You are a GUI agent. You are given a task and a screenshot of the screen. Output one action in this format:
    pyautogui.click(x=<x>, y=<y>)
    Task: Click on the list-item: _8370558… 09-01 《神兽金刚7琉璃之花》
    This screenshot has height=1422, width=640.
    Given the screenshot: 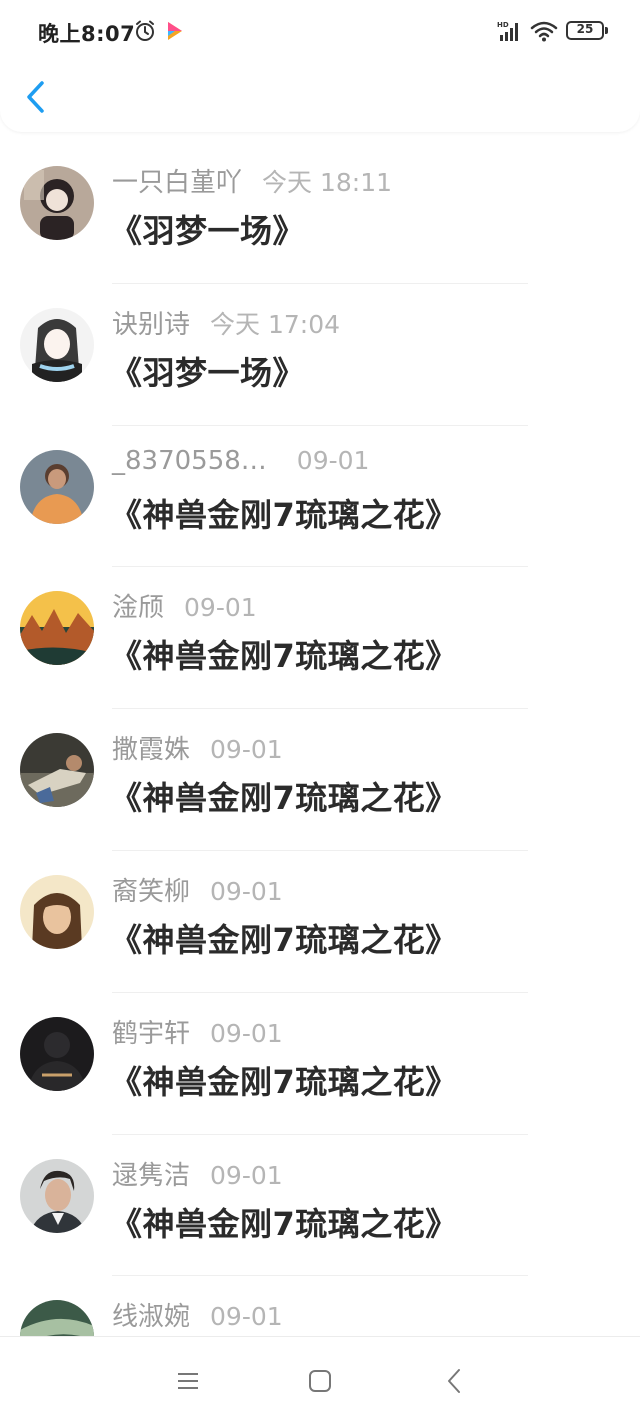 What is the action you would take?
    pyautogui.click(x=320, y=497)
    